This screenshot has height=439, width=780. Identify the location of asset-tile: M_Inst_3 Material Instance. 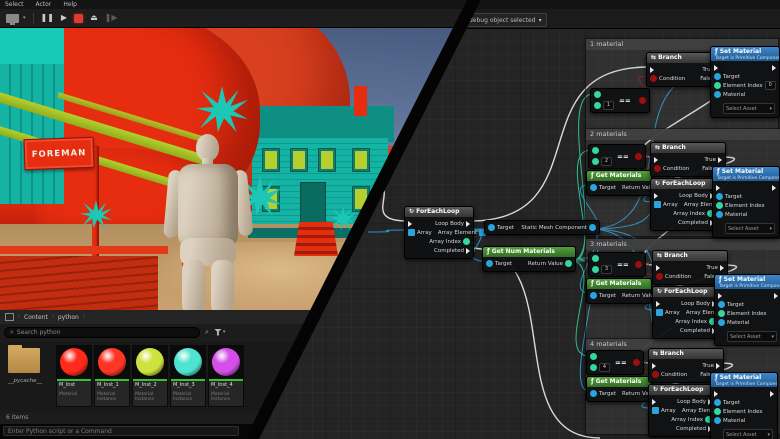
(188, 376).